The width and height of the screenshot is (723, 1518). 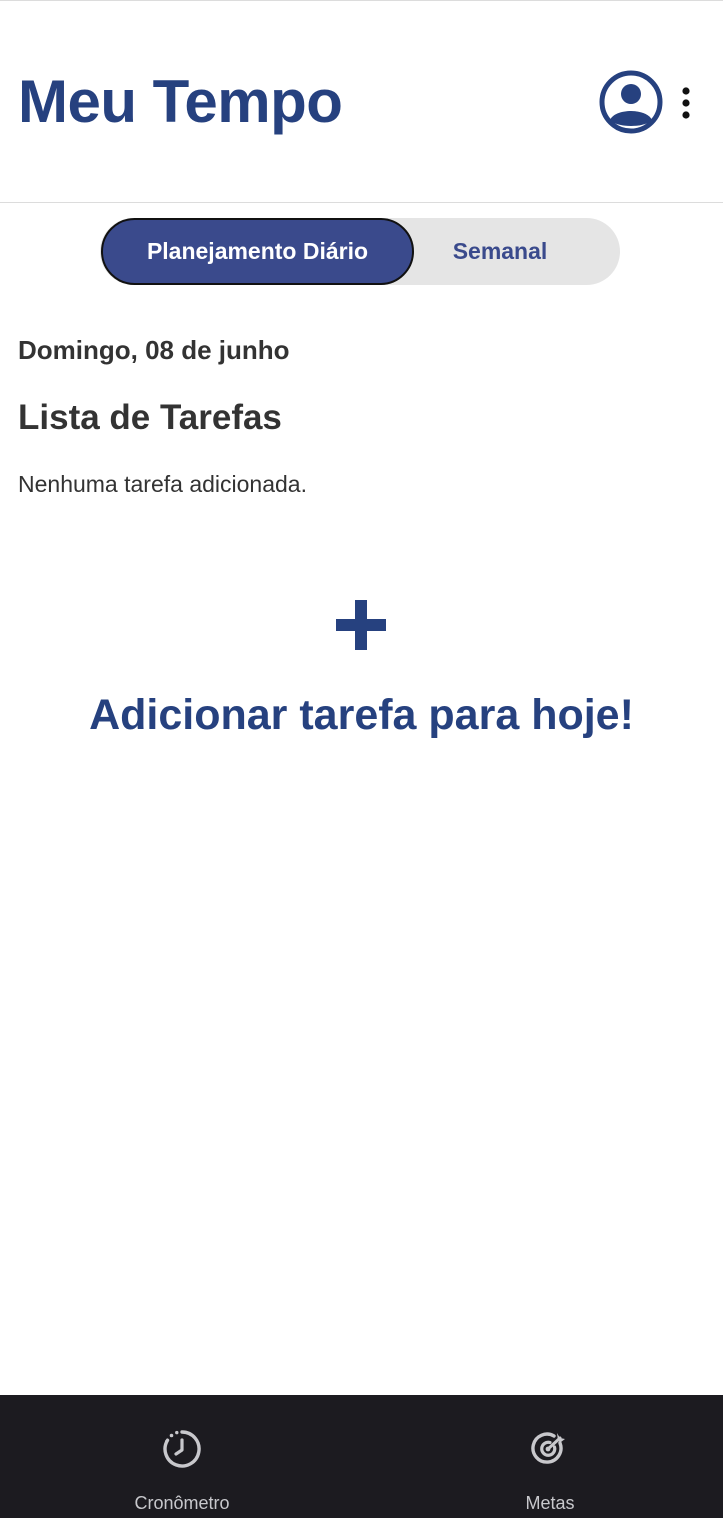 I want to click on task-list-title: Lista de Tarefas, so click(x=150, y=417).